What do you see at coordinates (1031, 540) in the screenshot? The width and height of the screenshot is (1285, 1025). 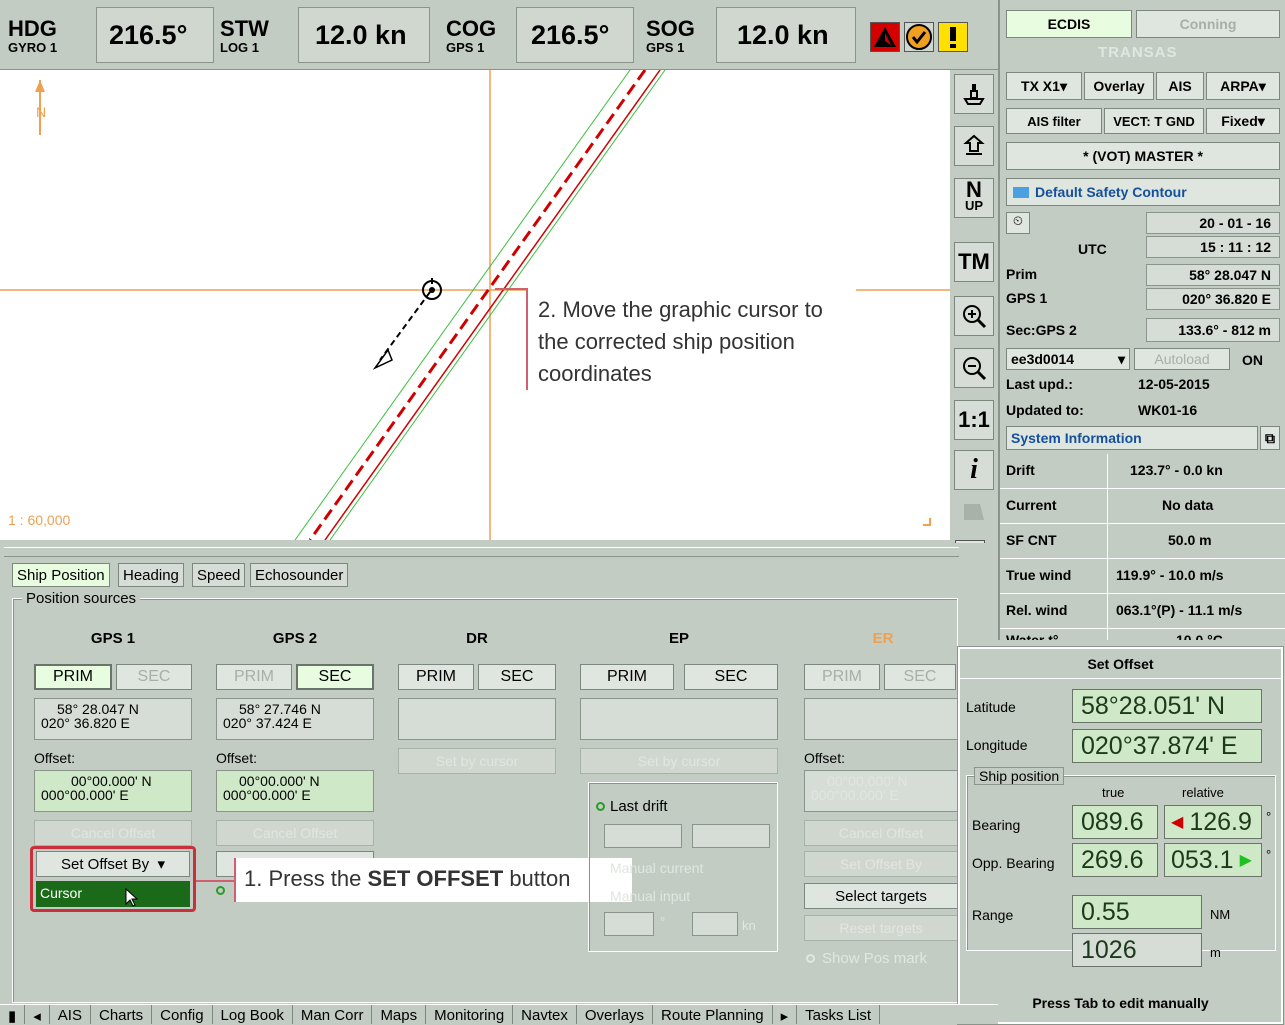 I see `sysinfo-key: SF CNT` at bounding box center [1031, 540].